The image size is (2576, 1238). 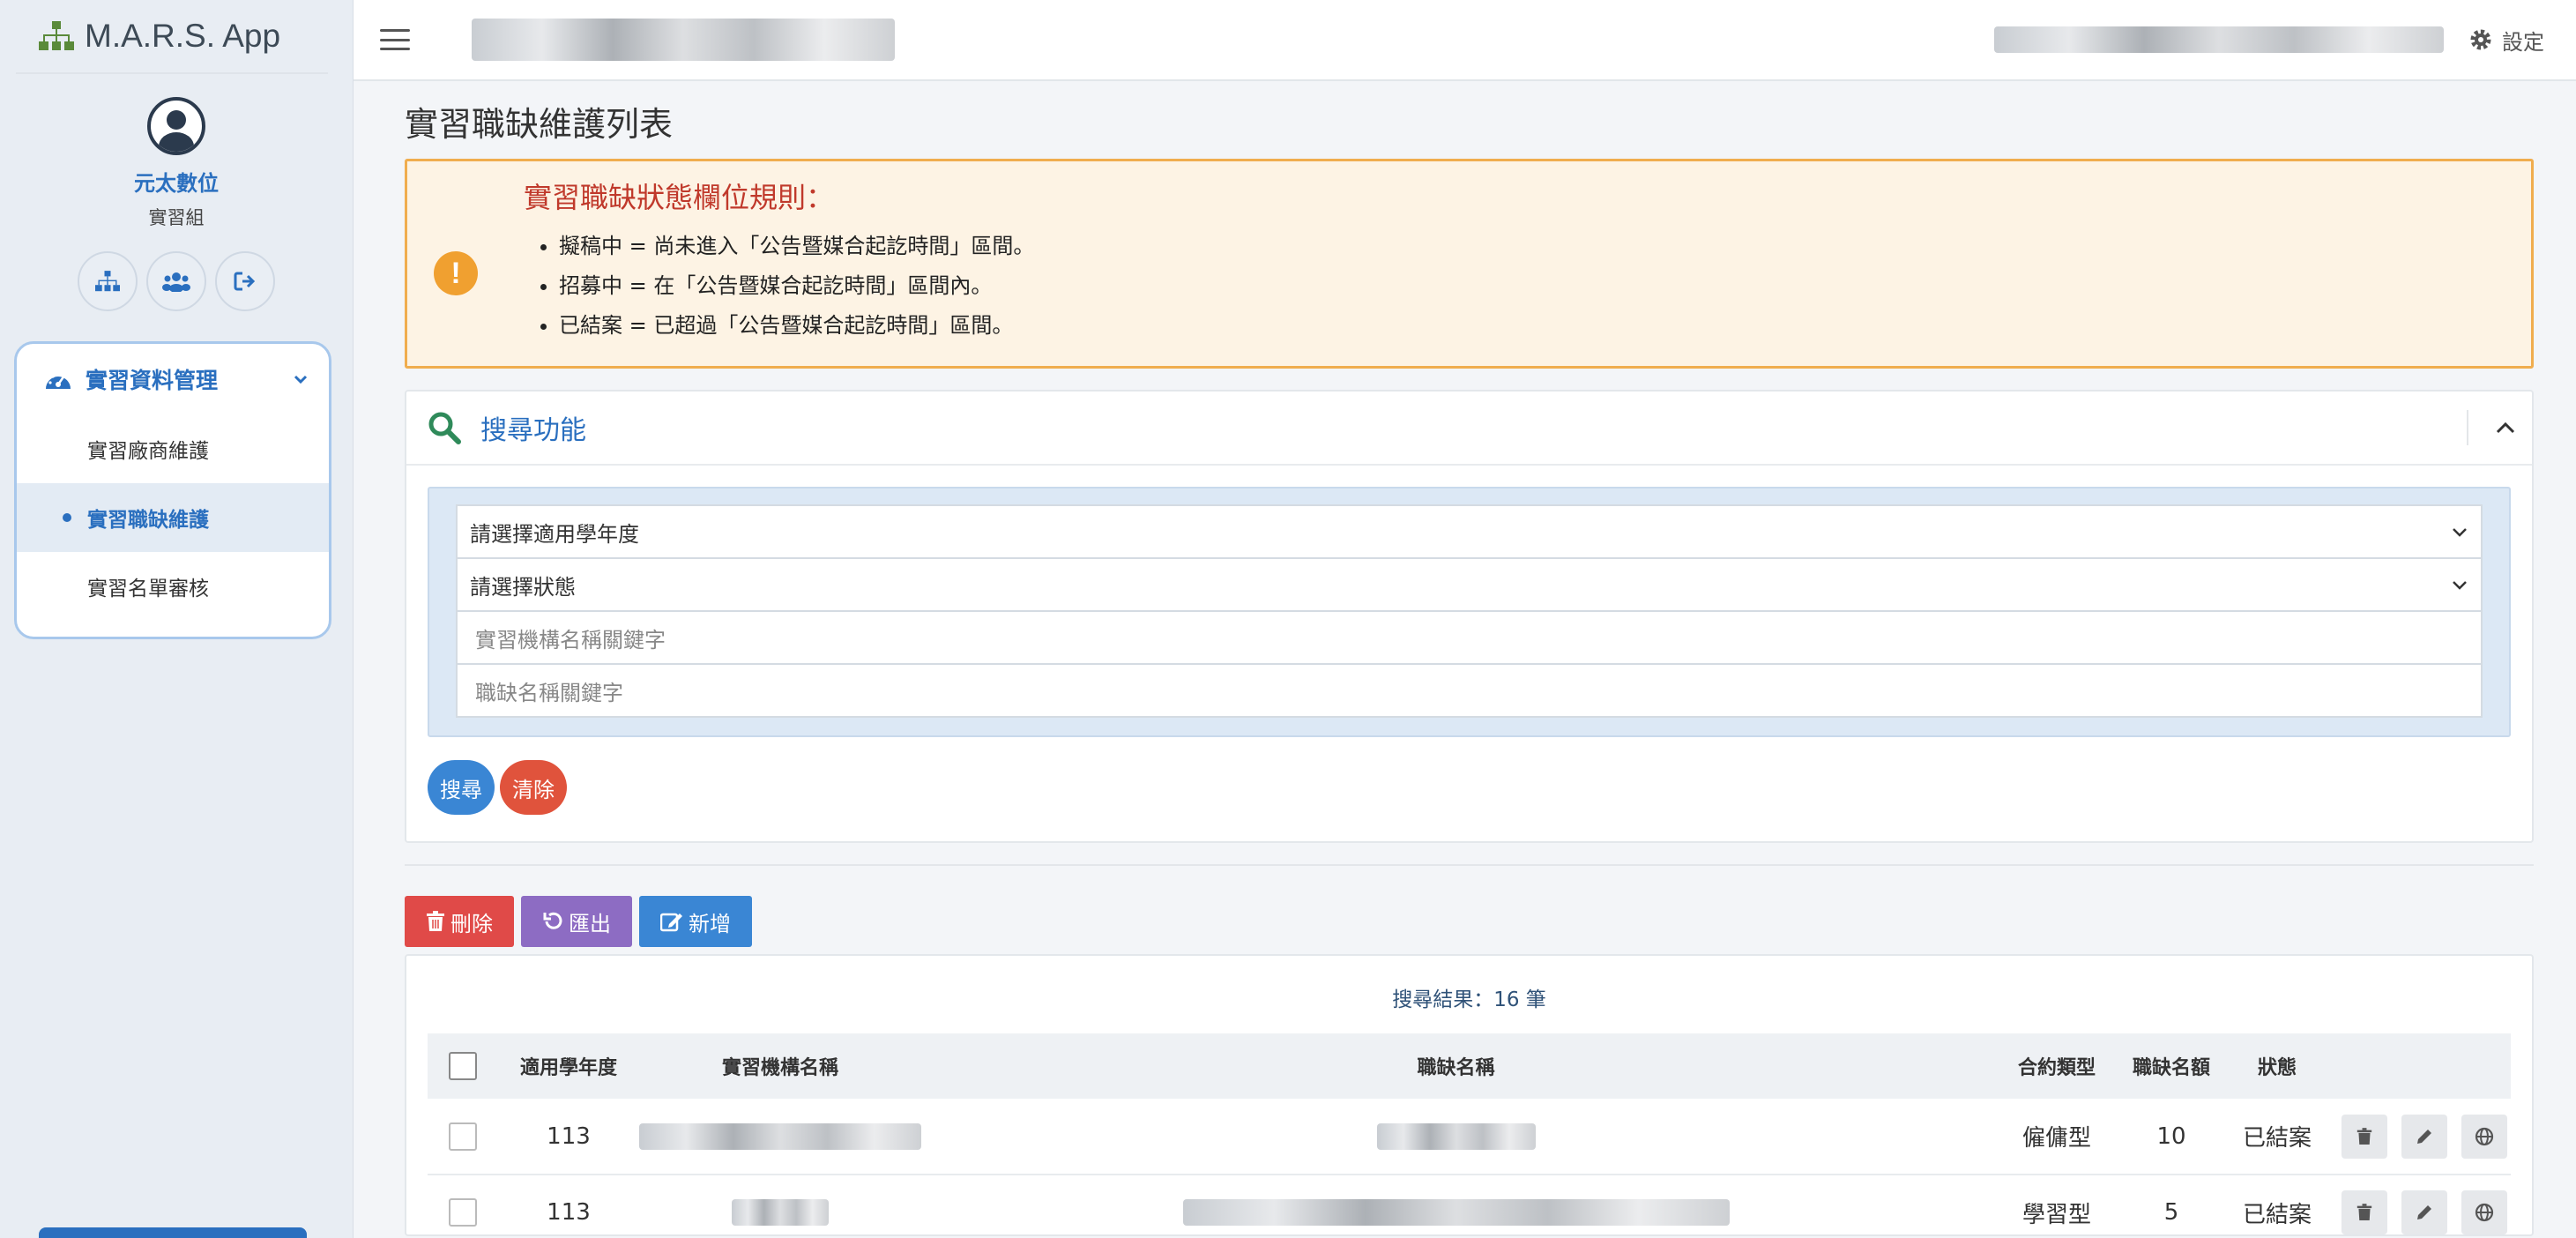 I want to click on redacted-header-text, so click(x=683, y=40).